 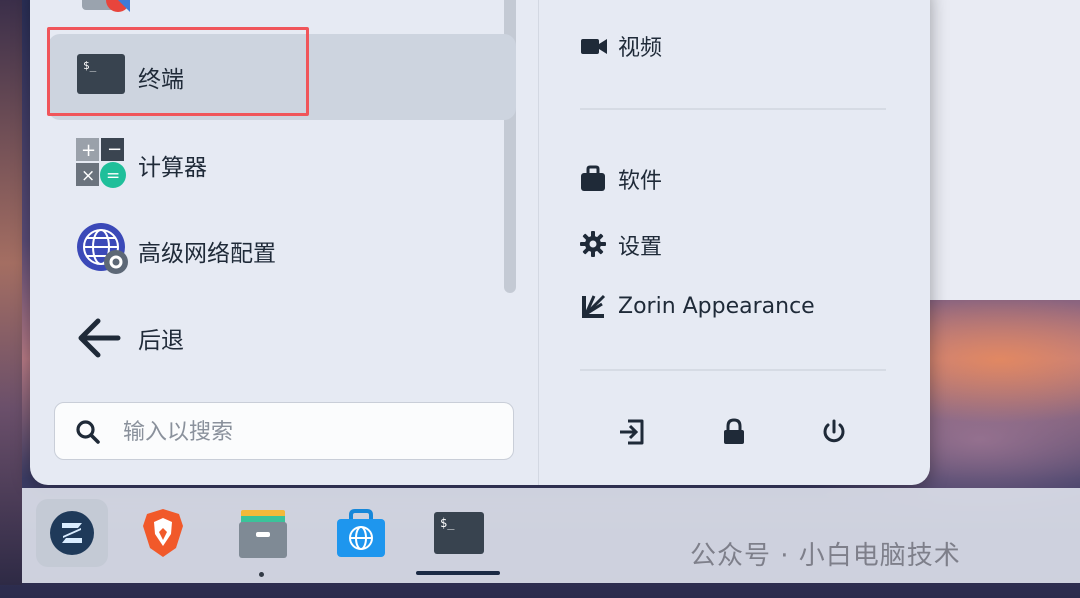 What do you see at coordinates (716, 306) in the screenshot?
I see `system-label-zorin-appearance: Zorin Appearance` at bounding box center [716, 306].